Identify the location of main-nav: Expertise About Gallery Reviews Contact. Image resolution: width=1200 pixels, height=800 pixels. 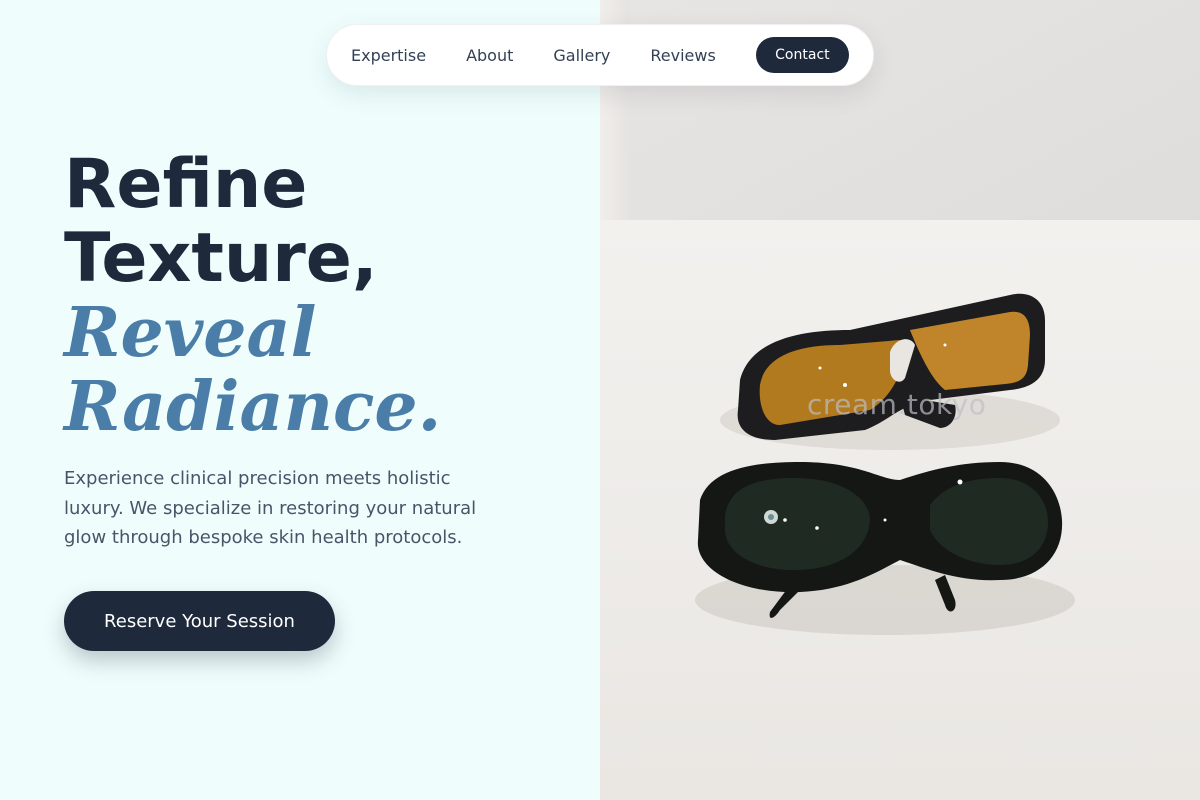
(600, 55).